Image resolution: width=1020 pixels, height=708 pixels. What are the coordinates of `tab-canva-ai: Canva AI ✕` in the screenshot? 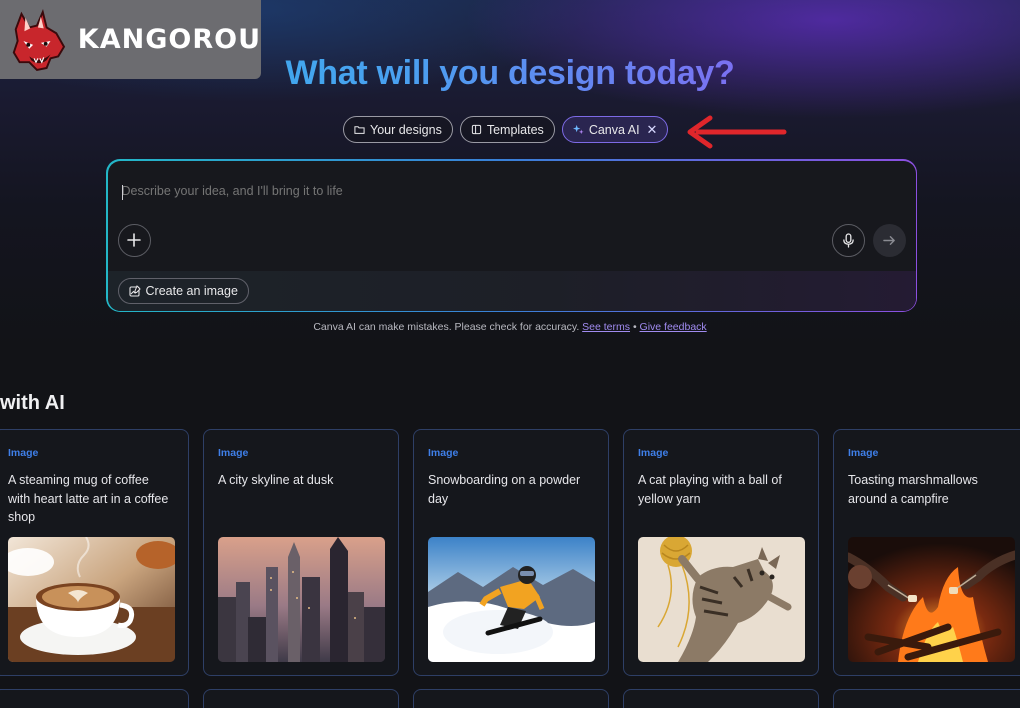 It's located at (615, 129).